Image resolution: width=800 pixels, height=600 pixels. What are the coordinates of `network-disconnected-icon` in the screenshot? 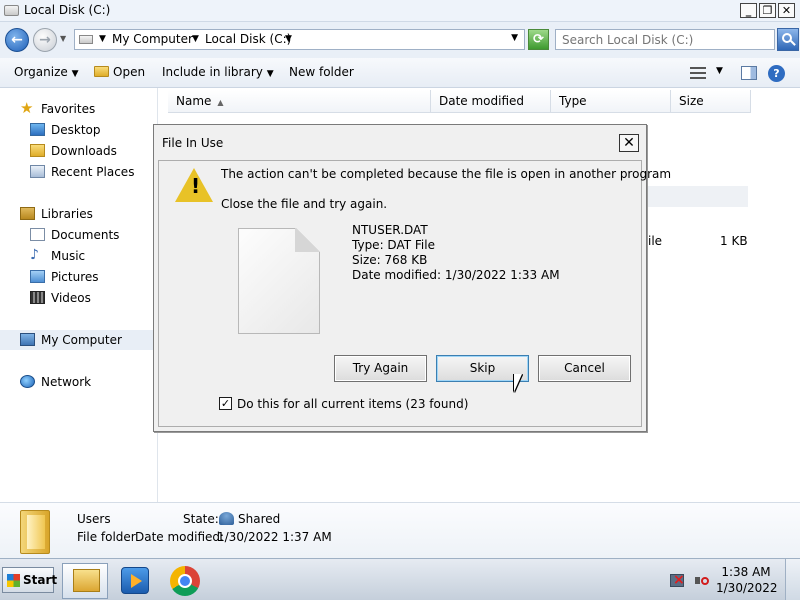 It's located at (677, 580).